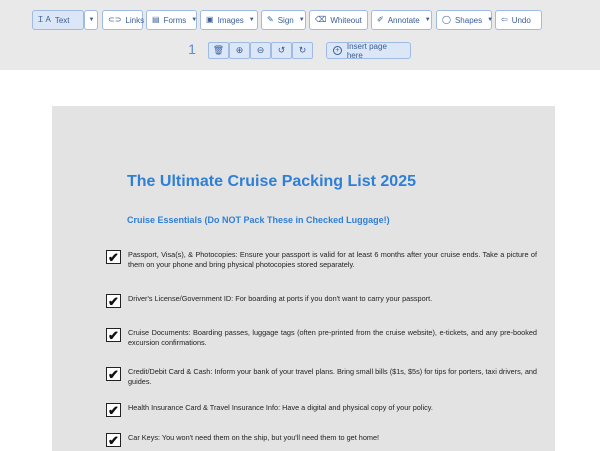 The width and height of the screenshot is (600, 451). I want to click on rotate-right-icon: ↻, so click(302, 50).